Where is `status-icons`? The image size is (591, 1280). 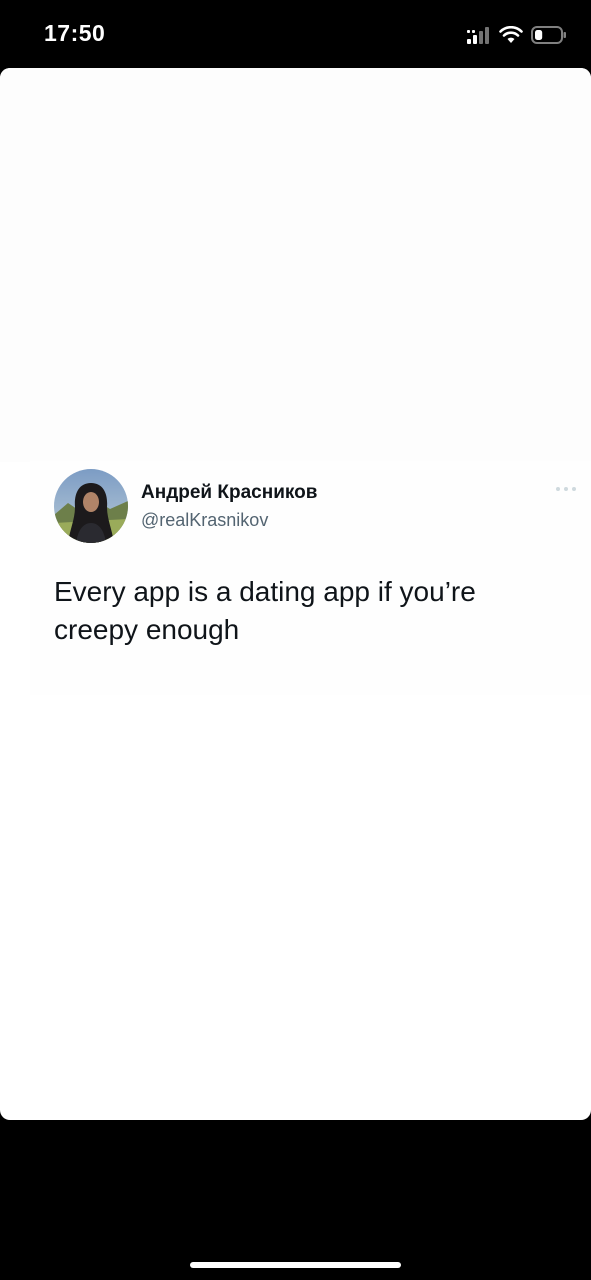
status-icons is located at coordinates (517, 35).